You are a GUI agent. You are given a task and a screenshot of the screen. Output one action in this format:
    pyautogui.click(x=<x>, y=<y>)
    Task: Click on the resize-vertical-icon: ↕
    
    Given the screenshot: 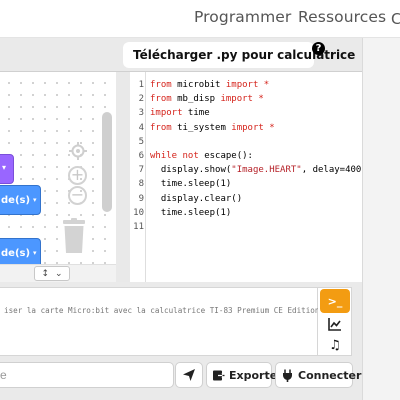 What is the action you would take?
    pyautogui.click(x=45, y=273)
    